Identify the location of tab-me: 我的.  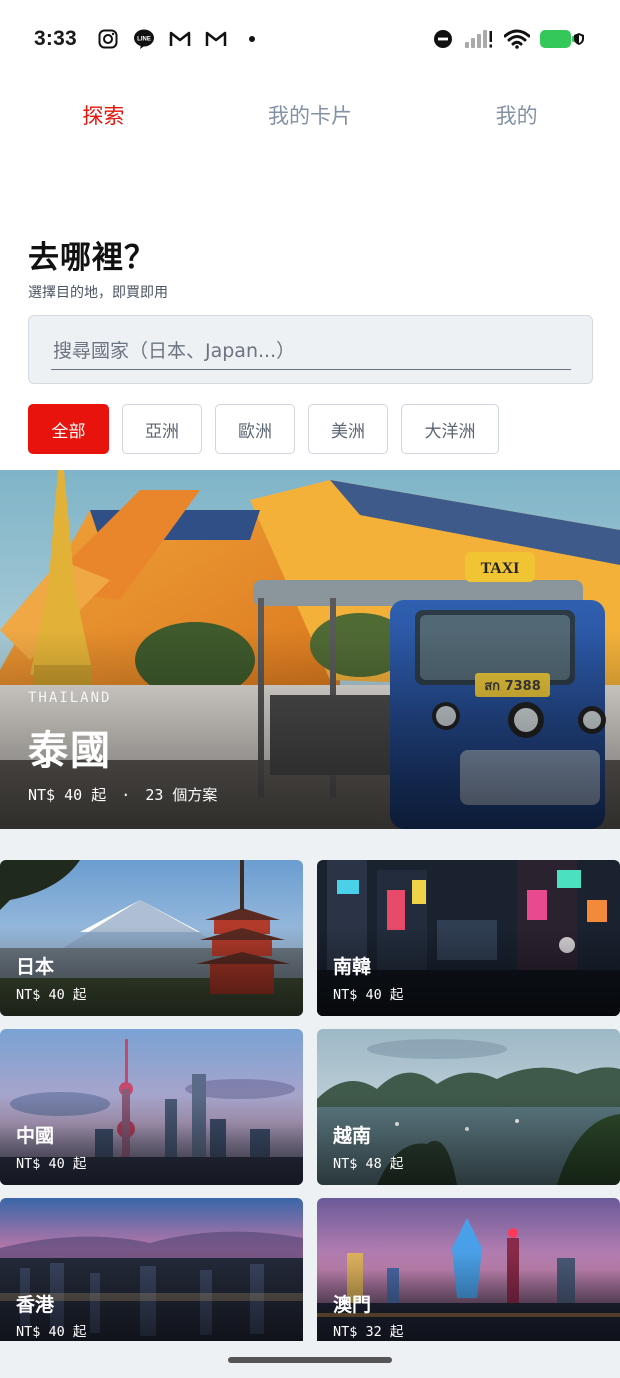
(516, 116).